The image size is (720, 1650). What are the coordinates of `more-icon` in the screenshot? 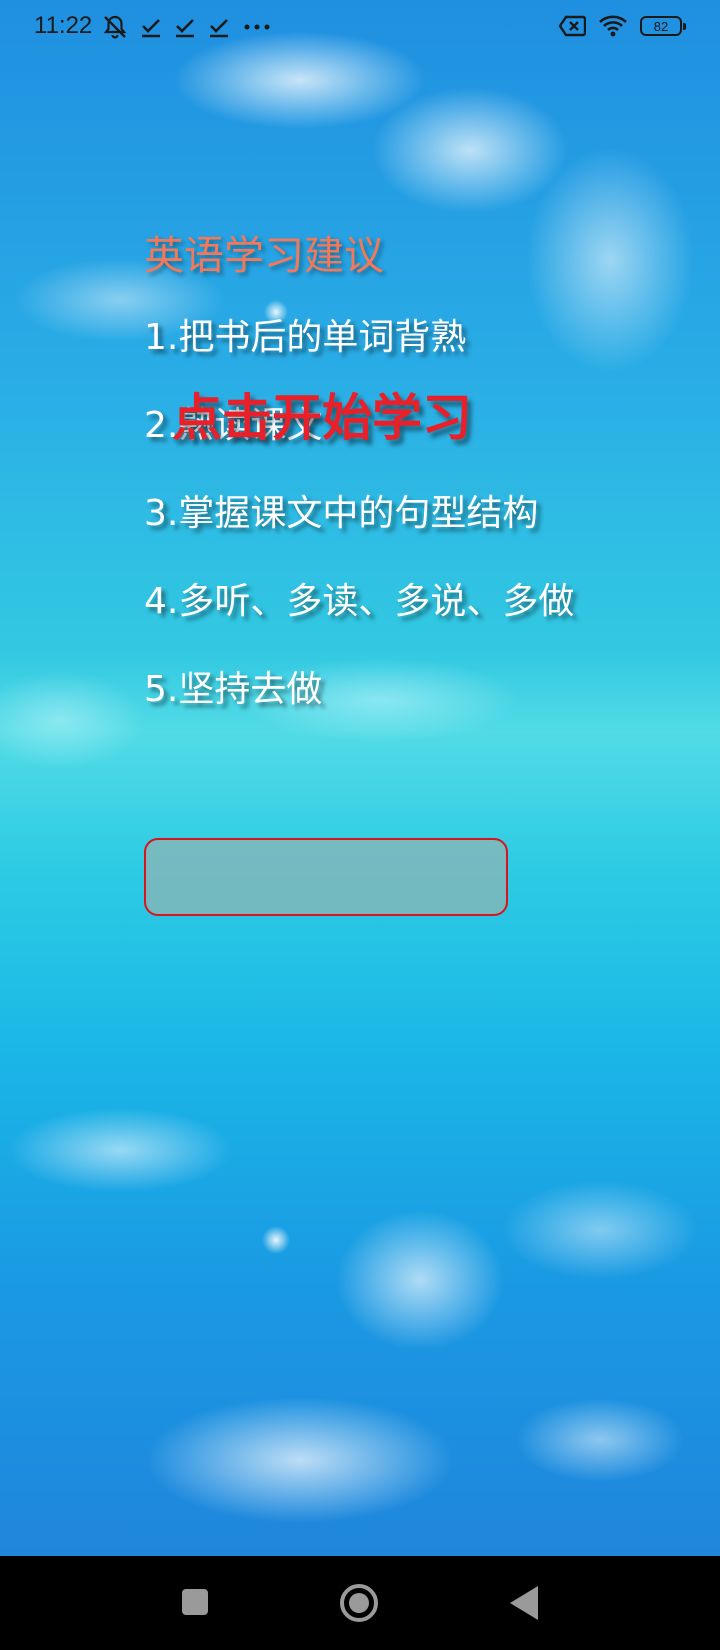 It's located at (257, 27).